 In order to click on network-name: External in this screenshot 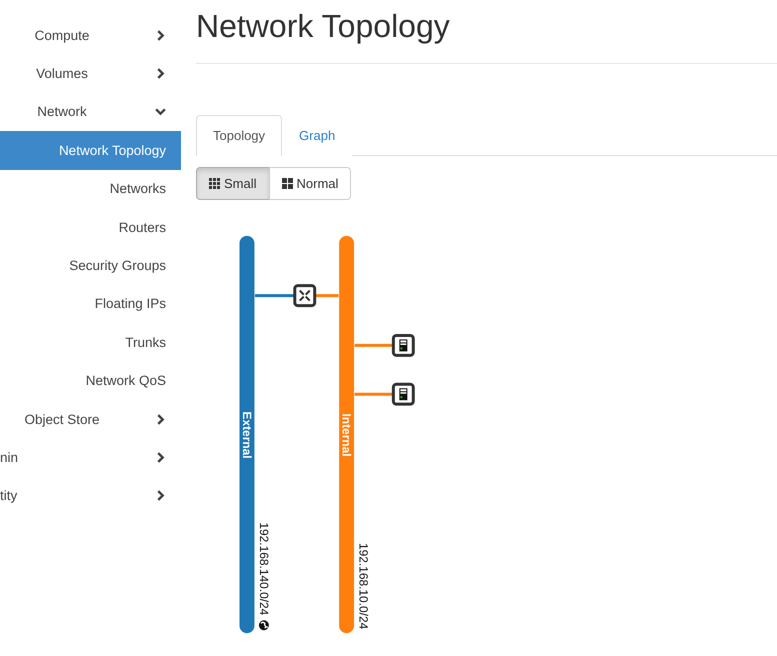, I will do `click(247, 434)`.